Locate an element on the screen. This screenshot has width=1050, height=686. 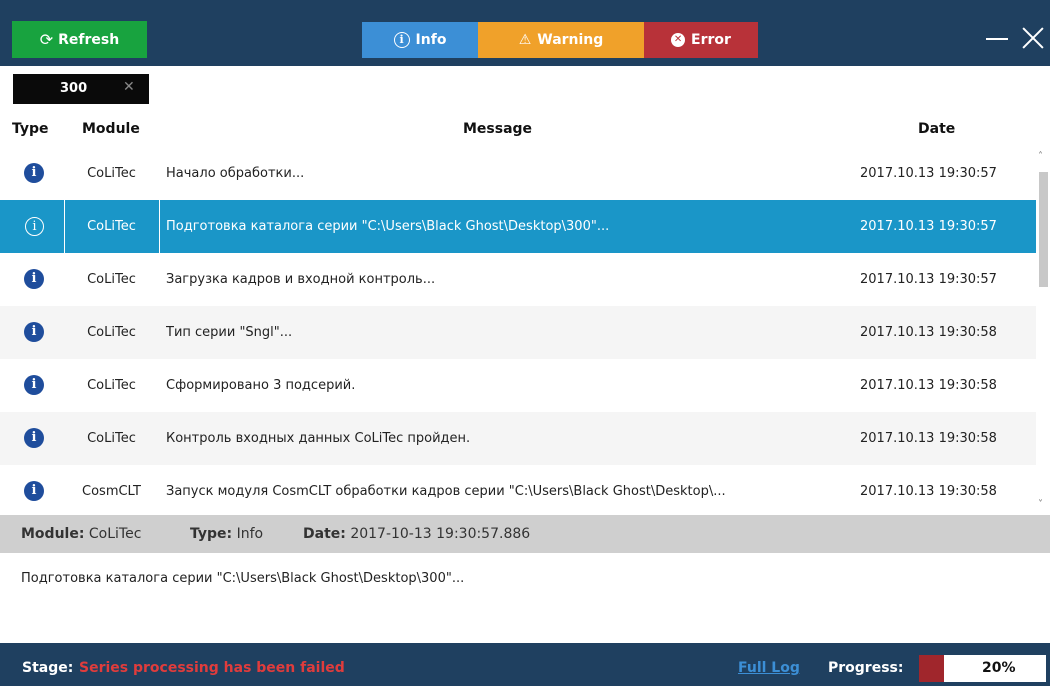
table-header: Type Module Message Date is located at coordinates (520, 129).